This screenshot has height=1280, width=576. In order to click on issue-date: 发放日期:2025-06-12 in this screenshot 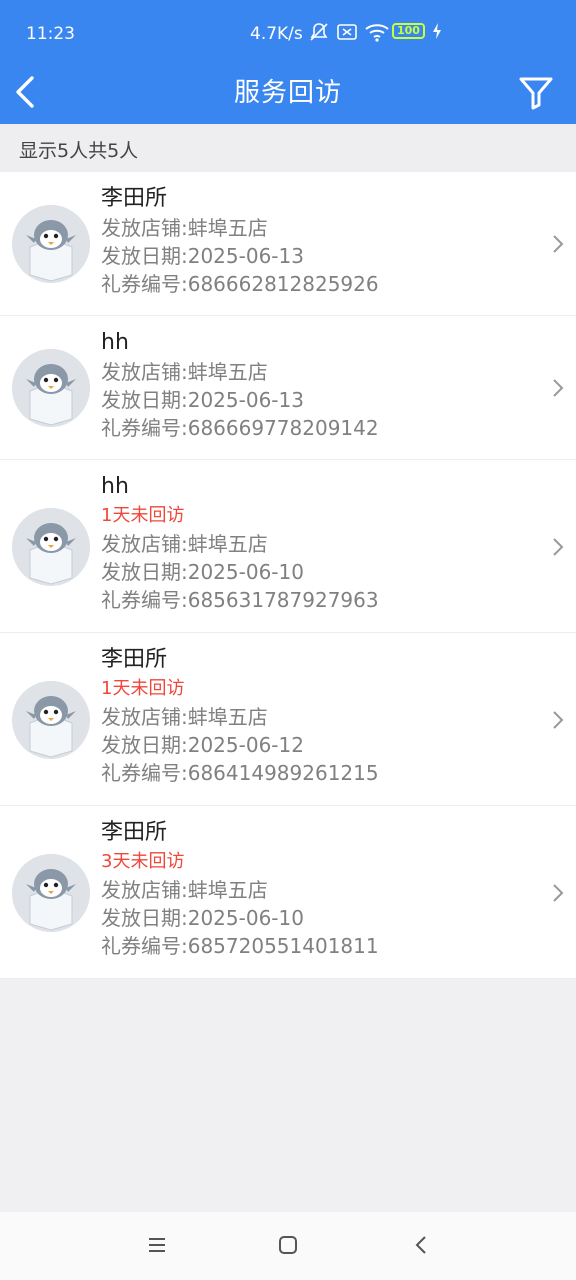, I will do `click(202, 745)`.